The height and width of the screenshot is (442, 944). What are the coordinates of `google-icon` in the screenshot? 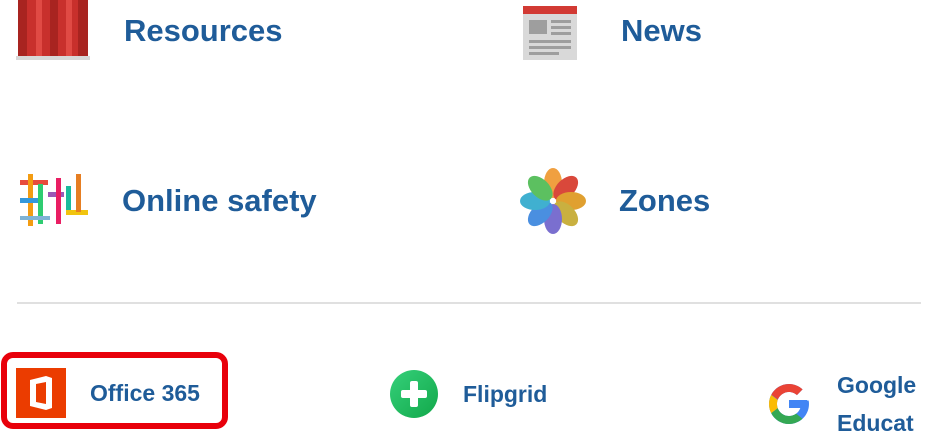 It's located at (789, 404).